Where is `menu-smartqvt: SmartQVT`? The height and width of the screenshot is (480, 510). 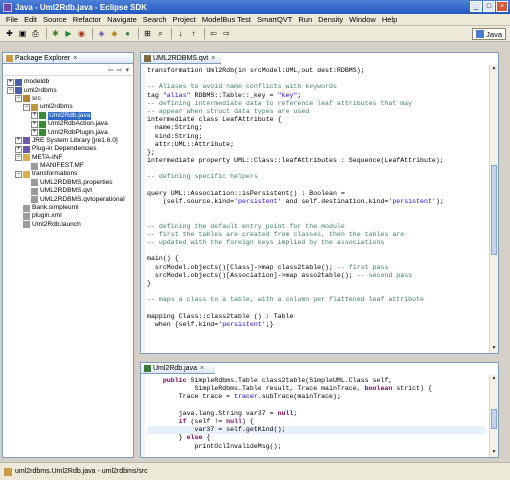
menu-smartqvt: SmartQVT is located at coordinates (274, 19).